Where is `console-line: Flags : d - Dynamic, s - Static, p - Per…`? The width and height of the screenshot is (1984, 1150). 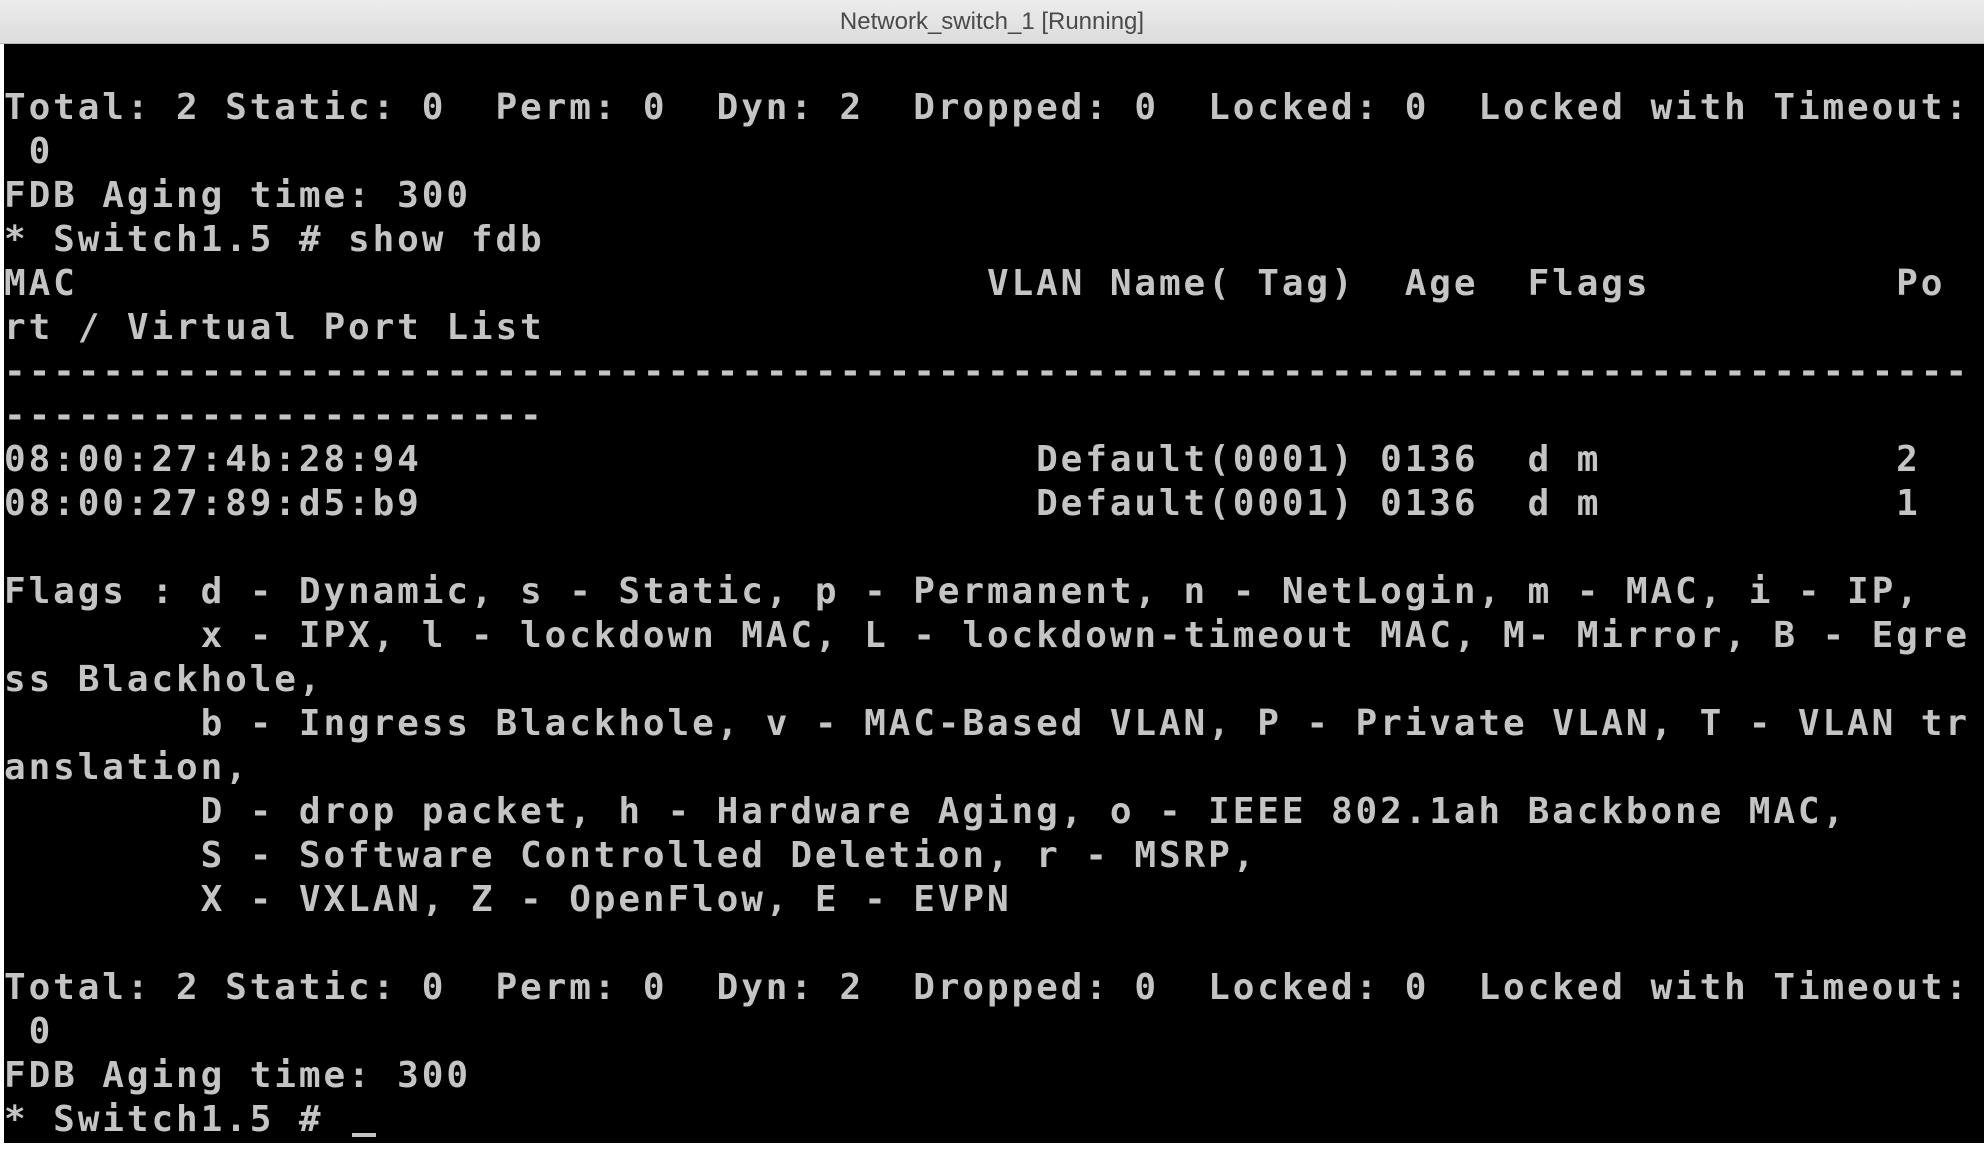
console-line: Flags : d - Dynamic, s - Static, p - Per… is located at coordinates (962, 591).